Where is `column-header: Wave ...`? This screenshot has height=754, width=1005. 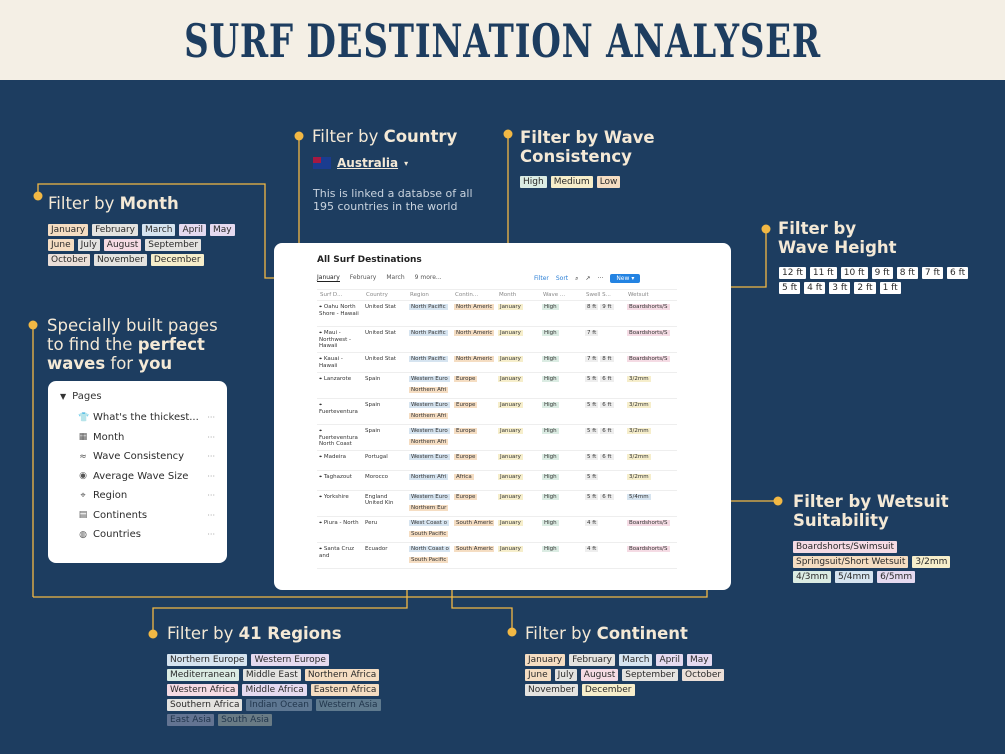
column-header: Wave ... is located at coordinates (561, 295).